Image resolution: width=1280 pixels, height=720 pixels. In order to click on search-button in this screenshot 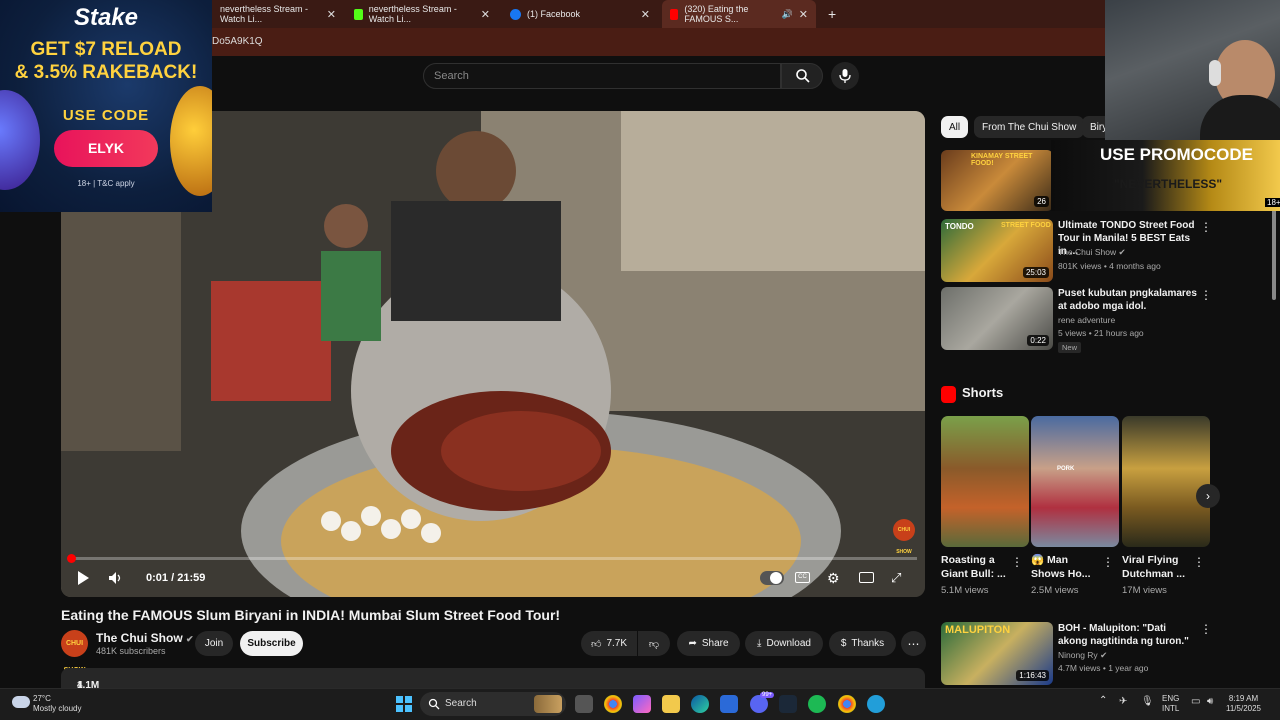, I will do `click(802, 76)`.